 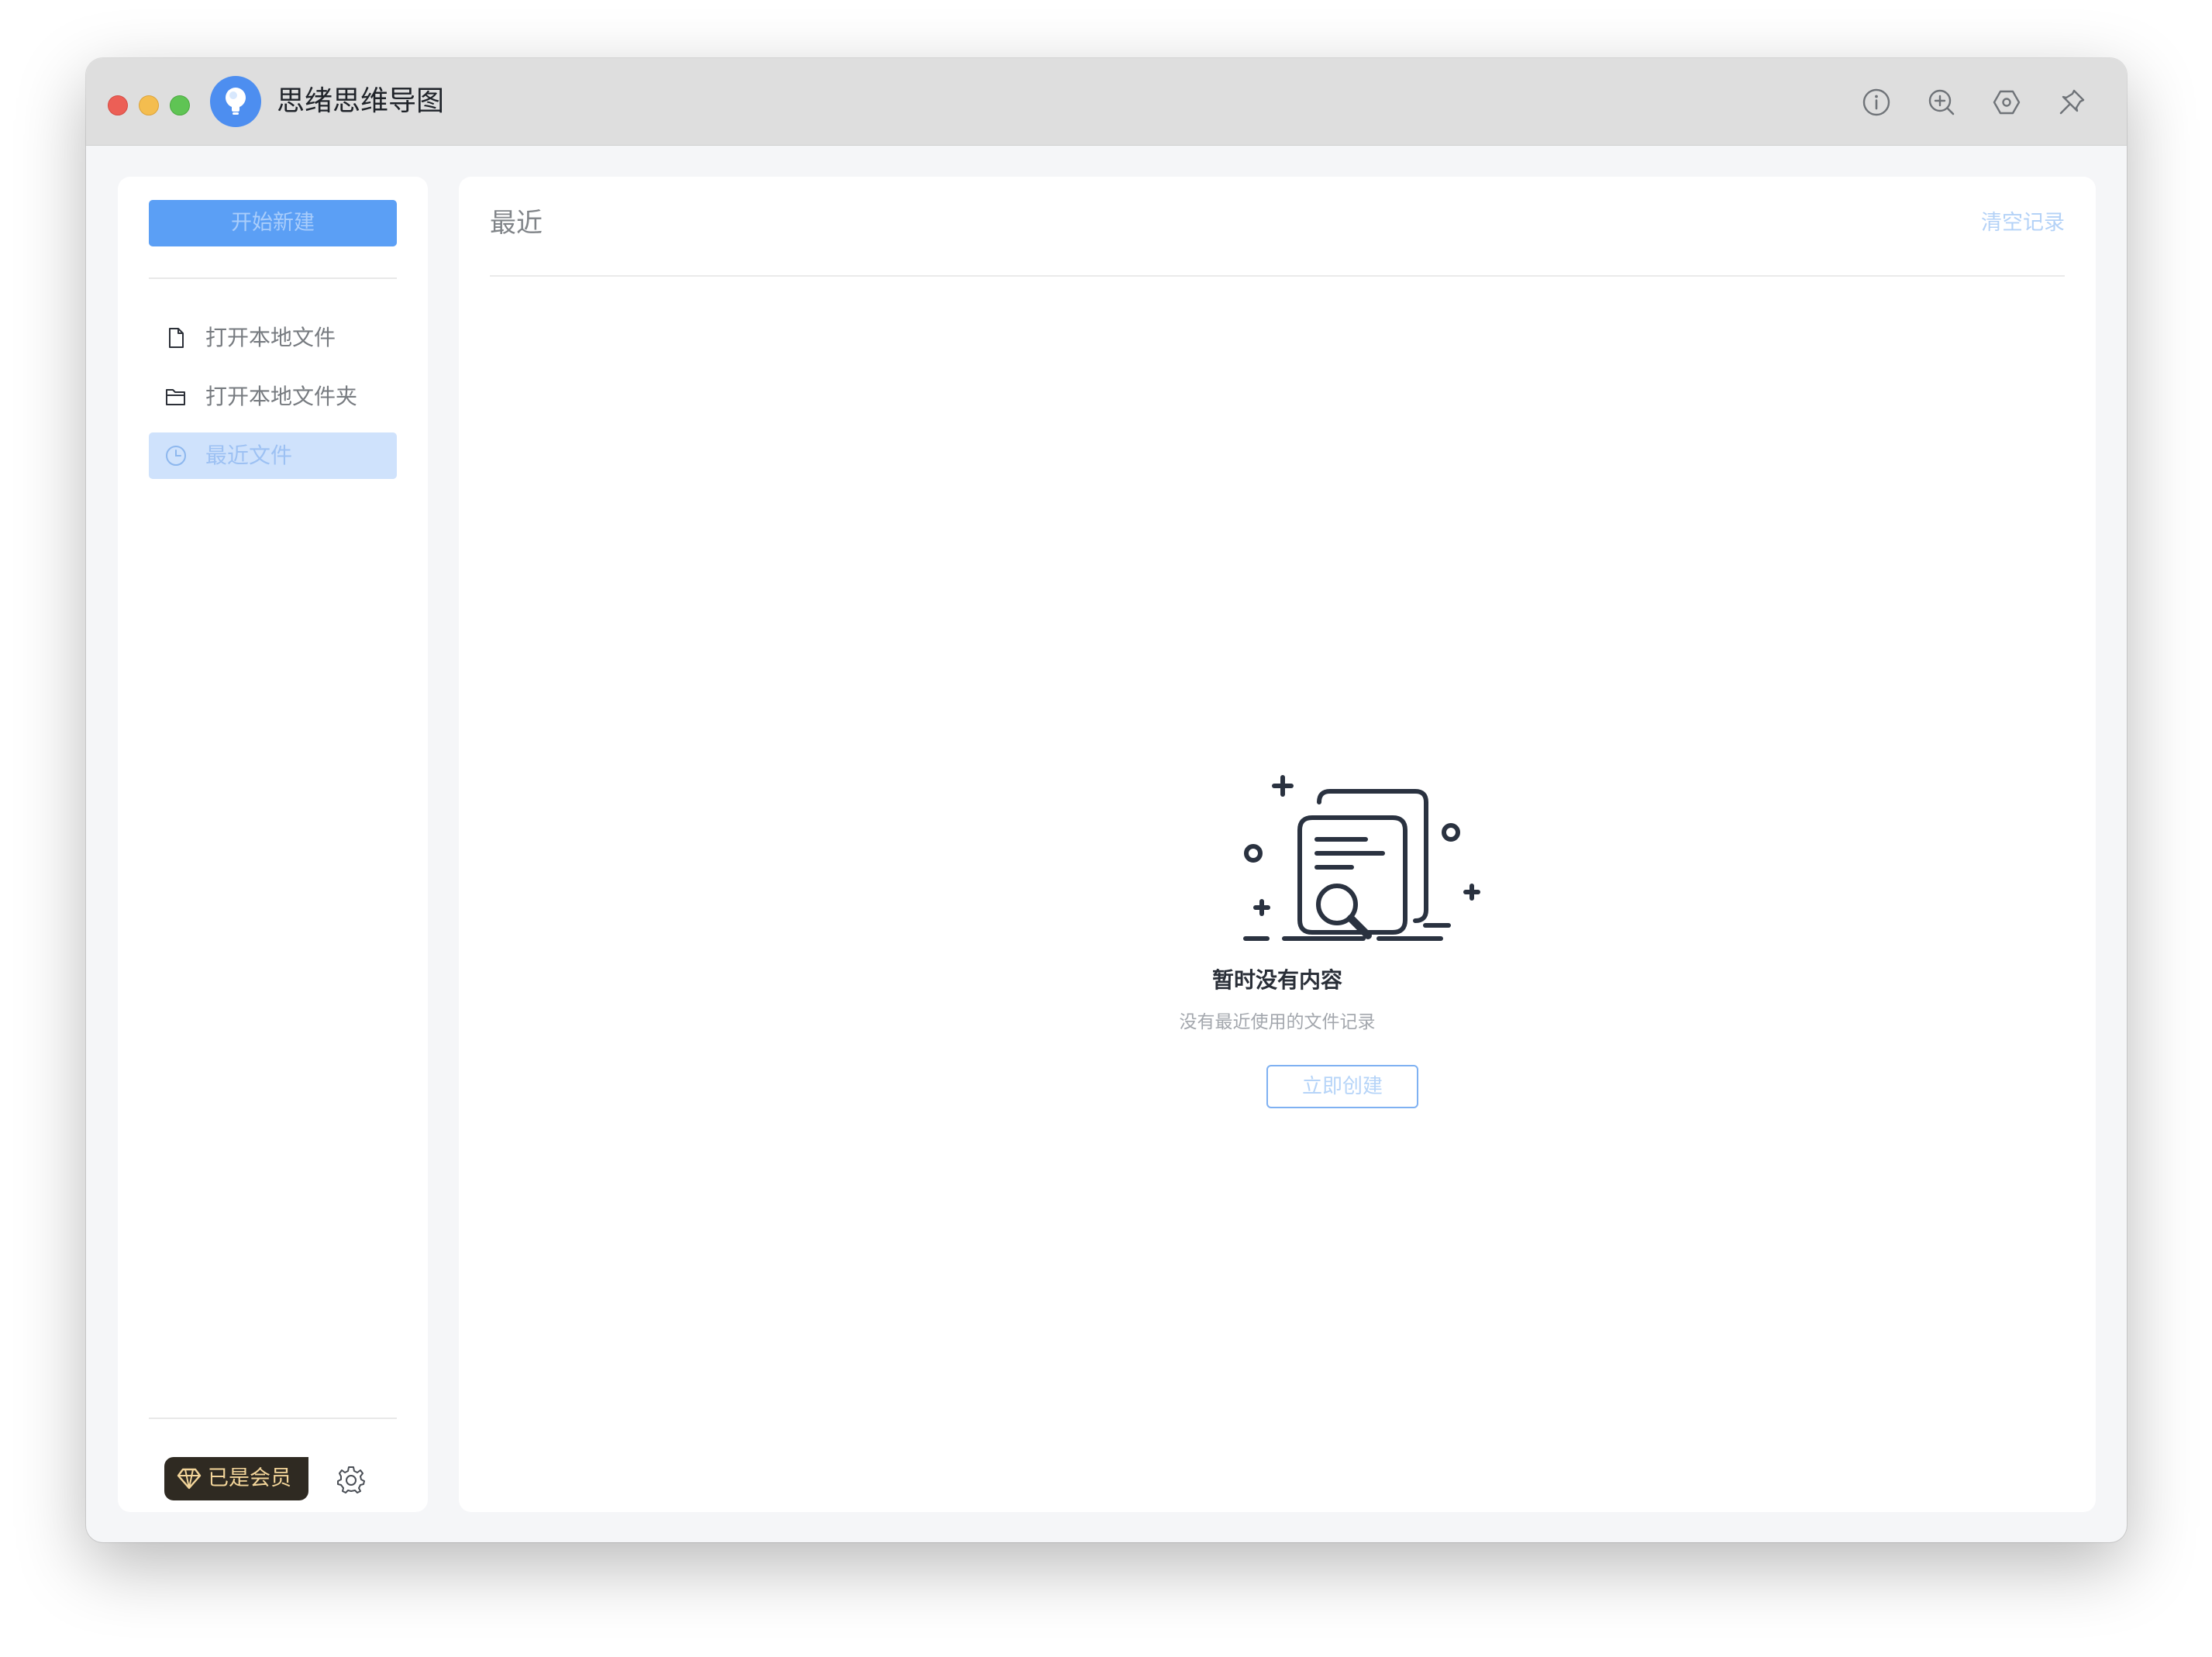 What do you see at coordinates (176, 456) in the screenshot?
I see `clock-icon` at bounding box center [176, 456].